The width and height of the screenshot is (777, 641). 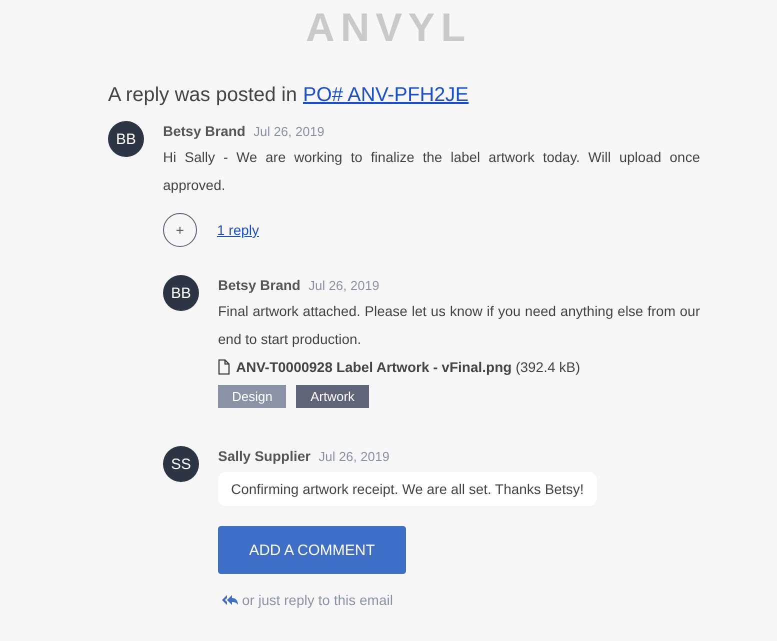 What do you see at coordinates (407, 489) in the screenshot?
I see `comment-bubble: Confirming artwork receipt. We are all set. Thanks Betsy!` at bounding box center [407, 489].